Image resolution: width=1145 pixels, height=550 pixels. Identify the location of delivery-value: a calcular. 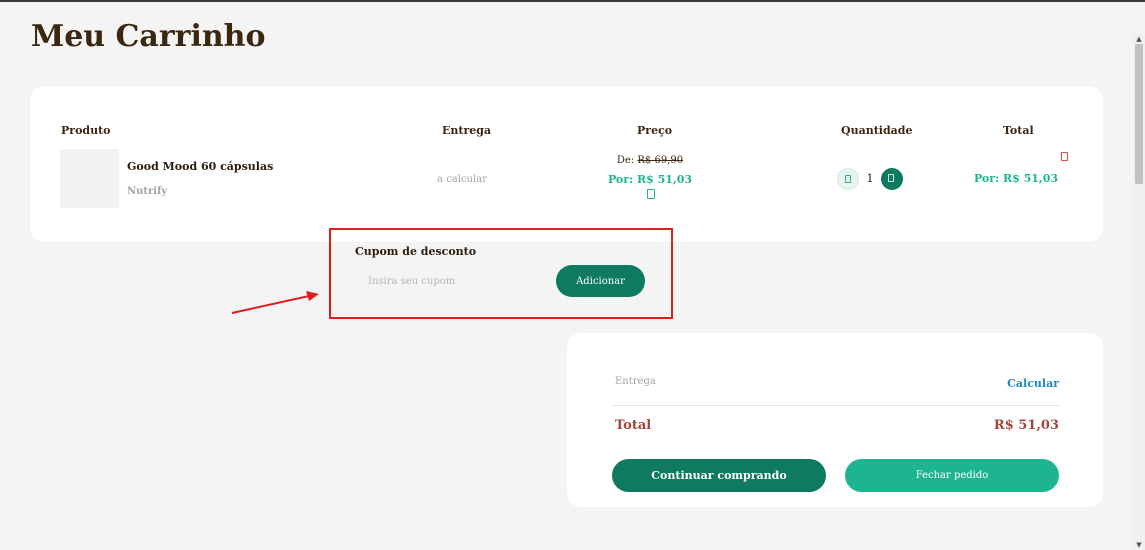
(462, 179).